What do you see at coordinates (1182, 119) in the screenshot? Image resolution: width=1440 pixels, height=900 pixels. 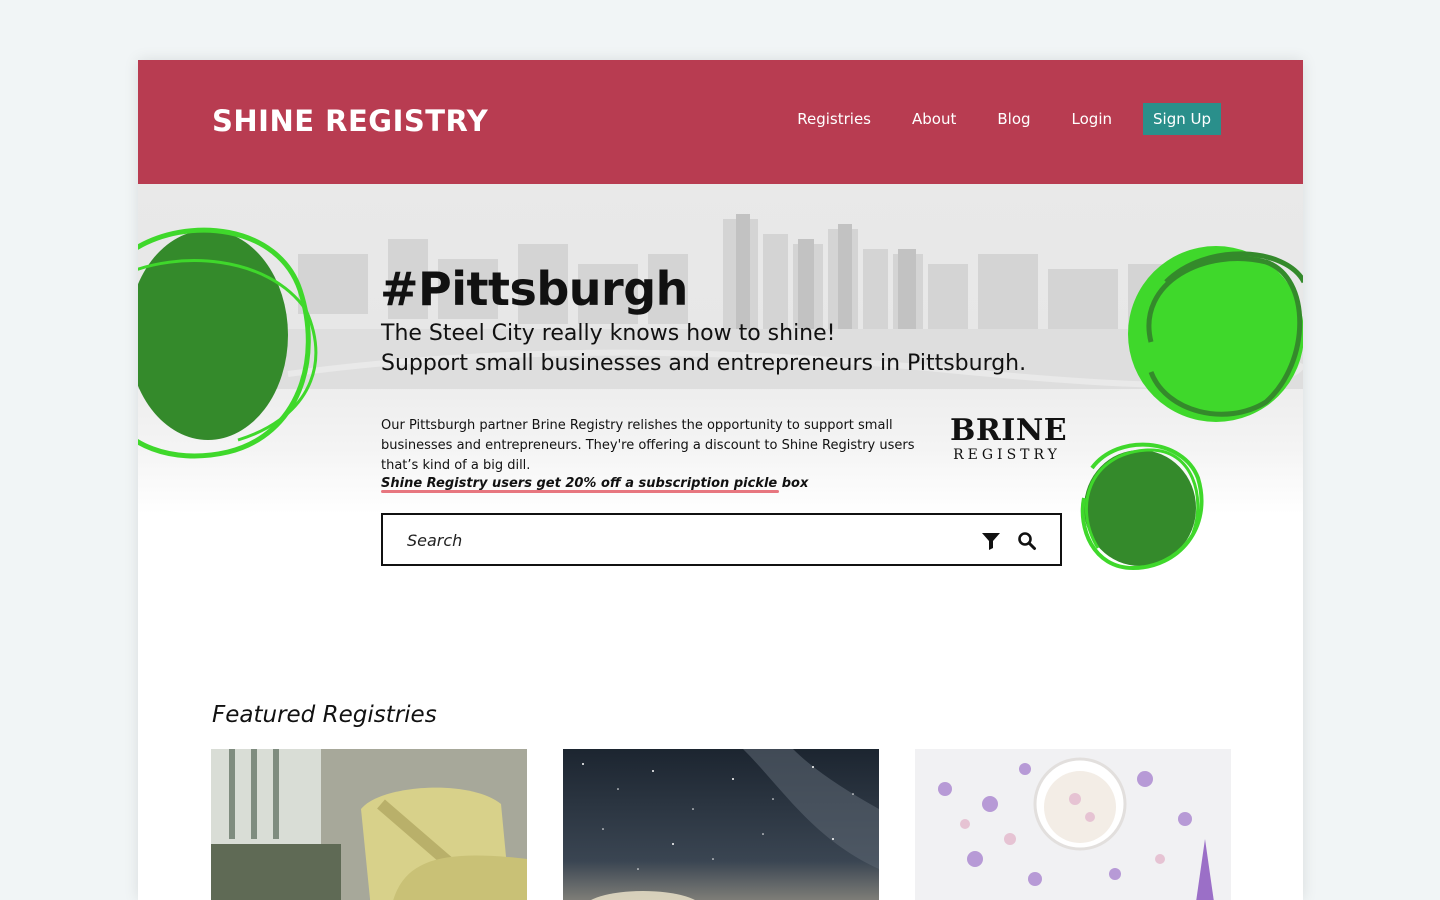 I see `sign-up-button: Sign Up` at bounding box center [1182, 119].